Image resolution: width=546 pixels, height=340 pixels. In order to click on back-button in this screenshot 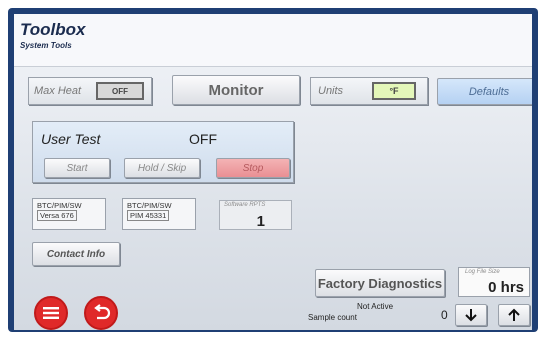, I will do `click(101, 313)`.